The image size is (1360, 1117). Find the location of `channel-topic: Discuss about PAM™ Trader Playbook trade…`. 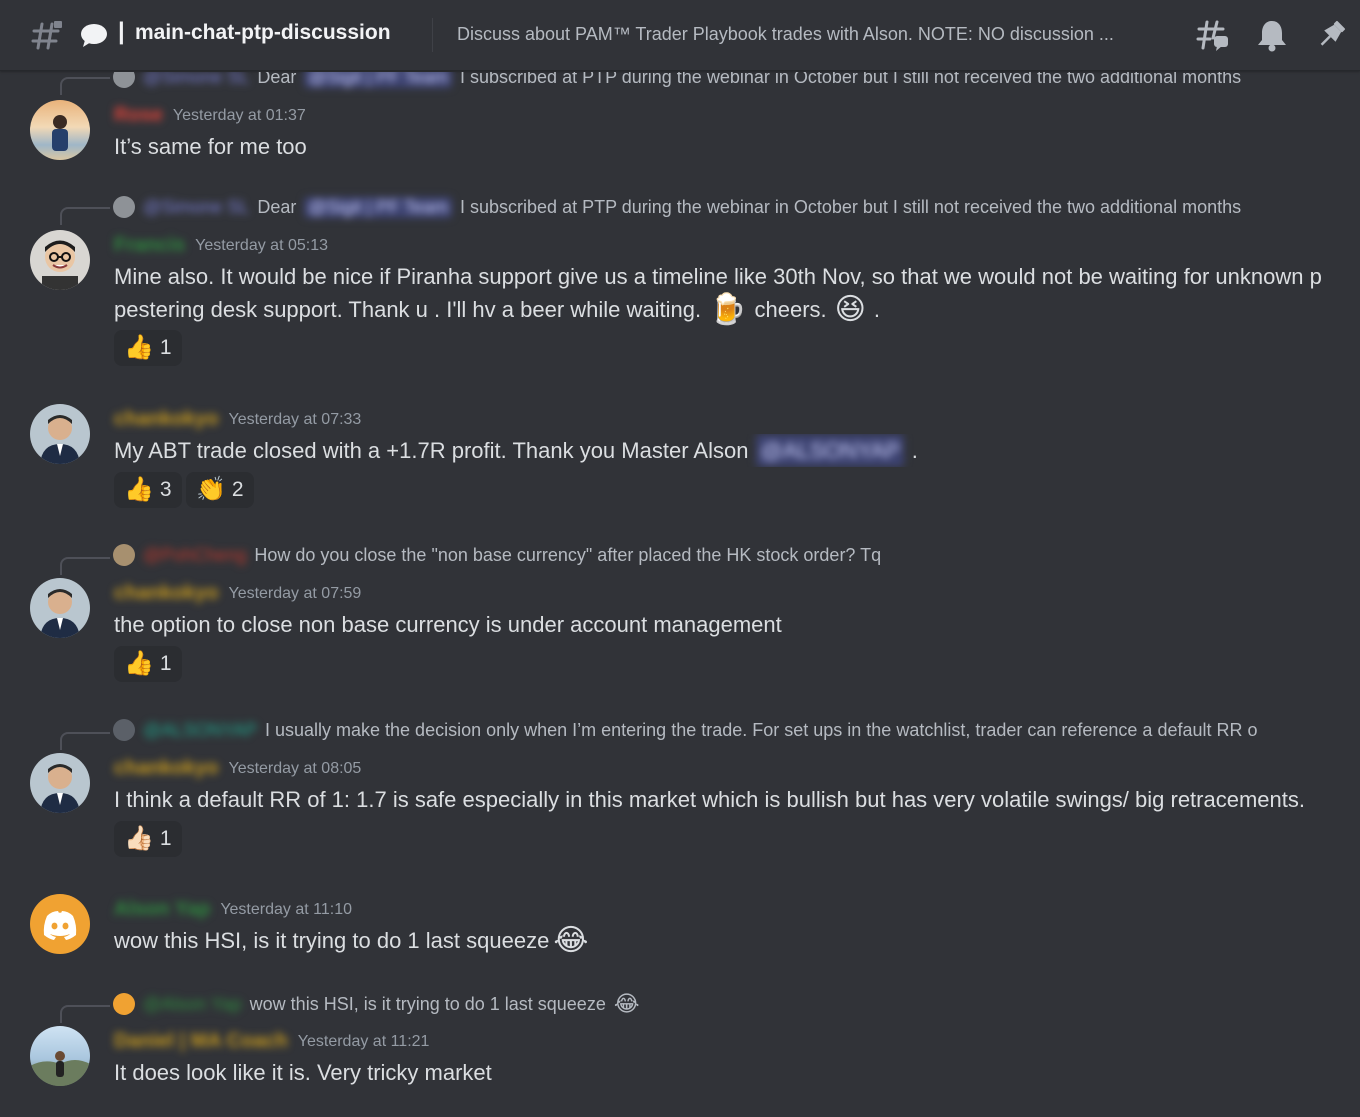

channel-topic: Discuss about PAM™ Trader Playbook trade… is located at coordinates (822, 34).